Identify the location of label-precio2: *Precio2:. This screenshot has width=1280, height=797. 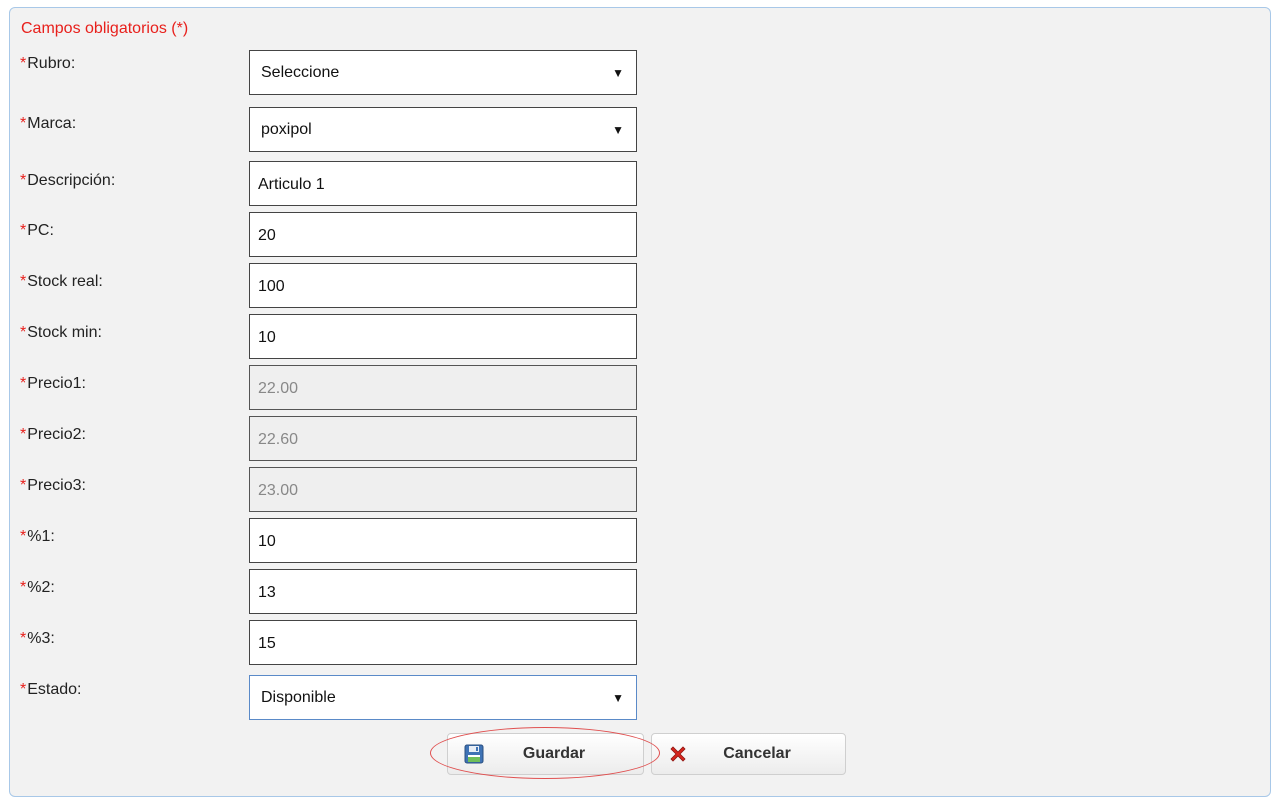
(53, 434).